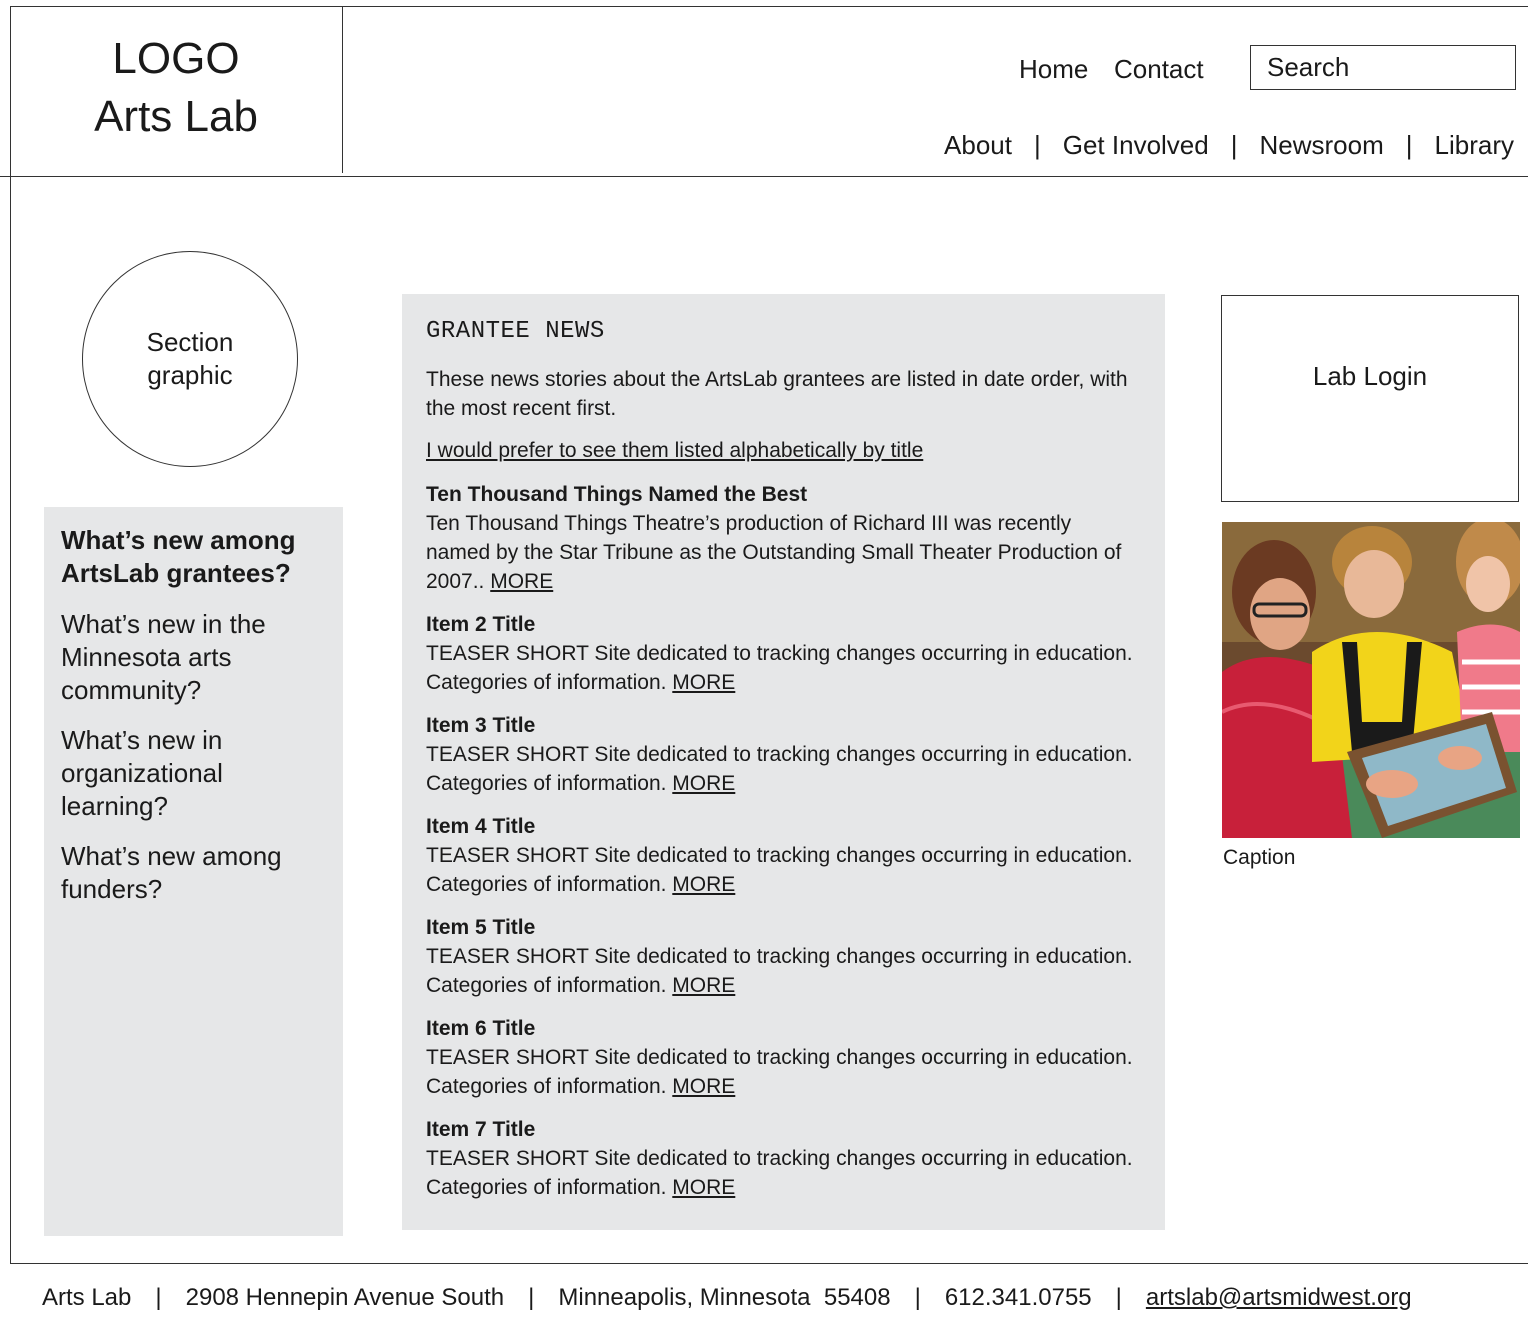  What do you see at coordinates (345, 1297) in the screenshot?
I see `footer-address: 2908 Hennepin Avenue South` at bounding box center [345, 1297].